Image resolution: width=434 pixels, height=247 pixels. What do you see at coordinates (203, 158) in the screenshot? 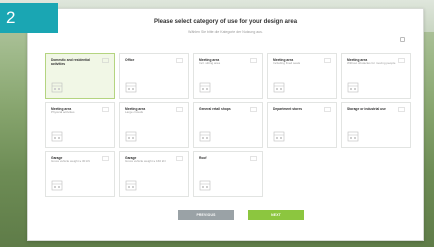
I see `category-label: Roof` at bounding box center [203, 158].